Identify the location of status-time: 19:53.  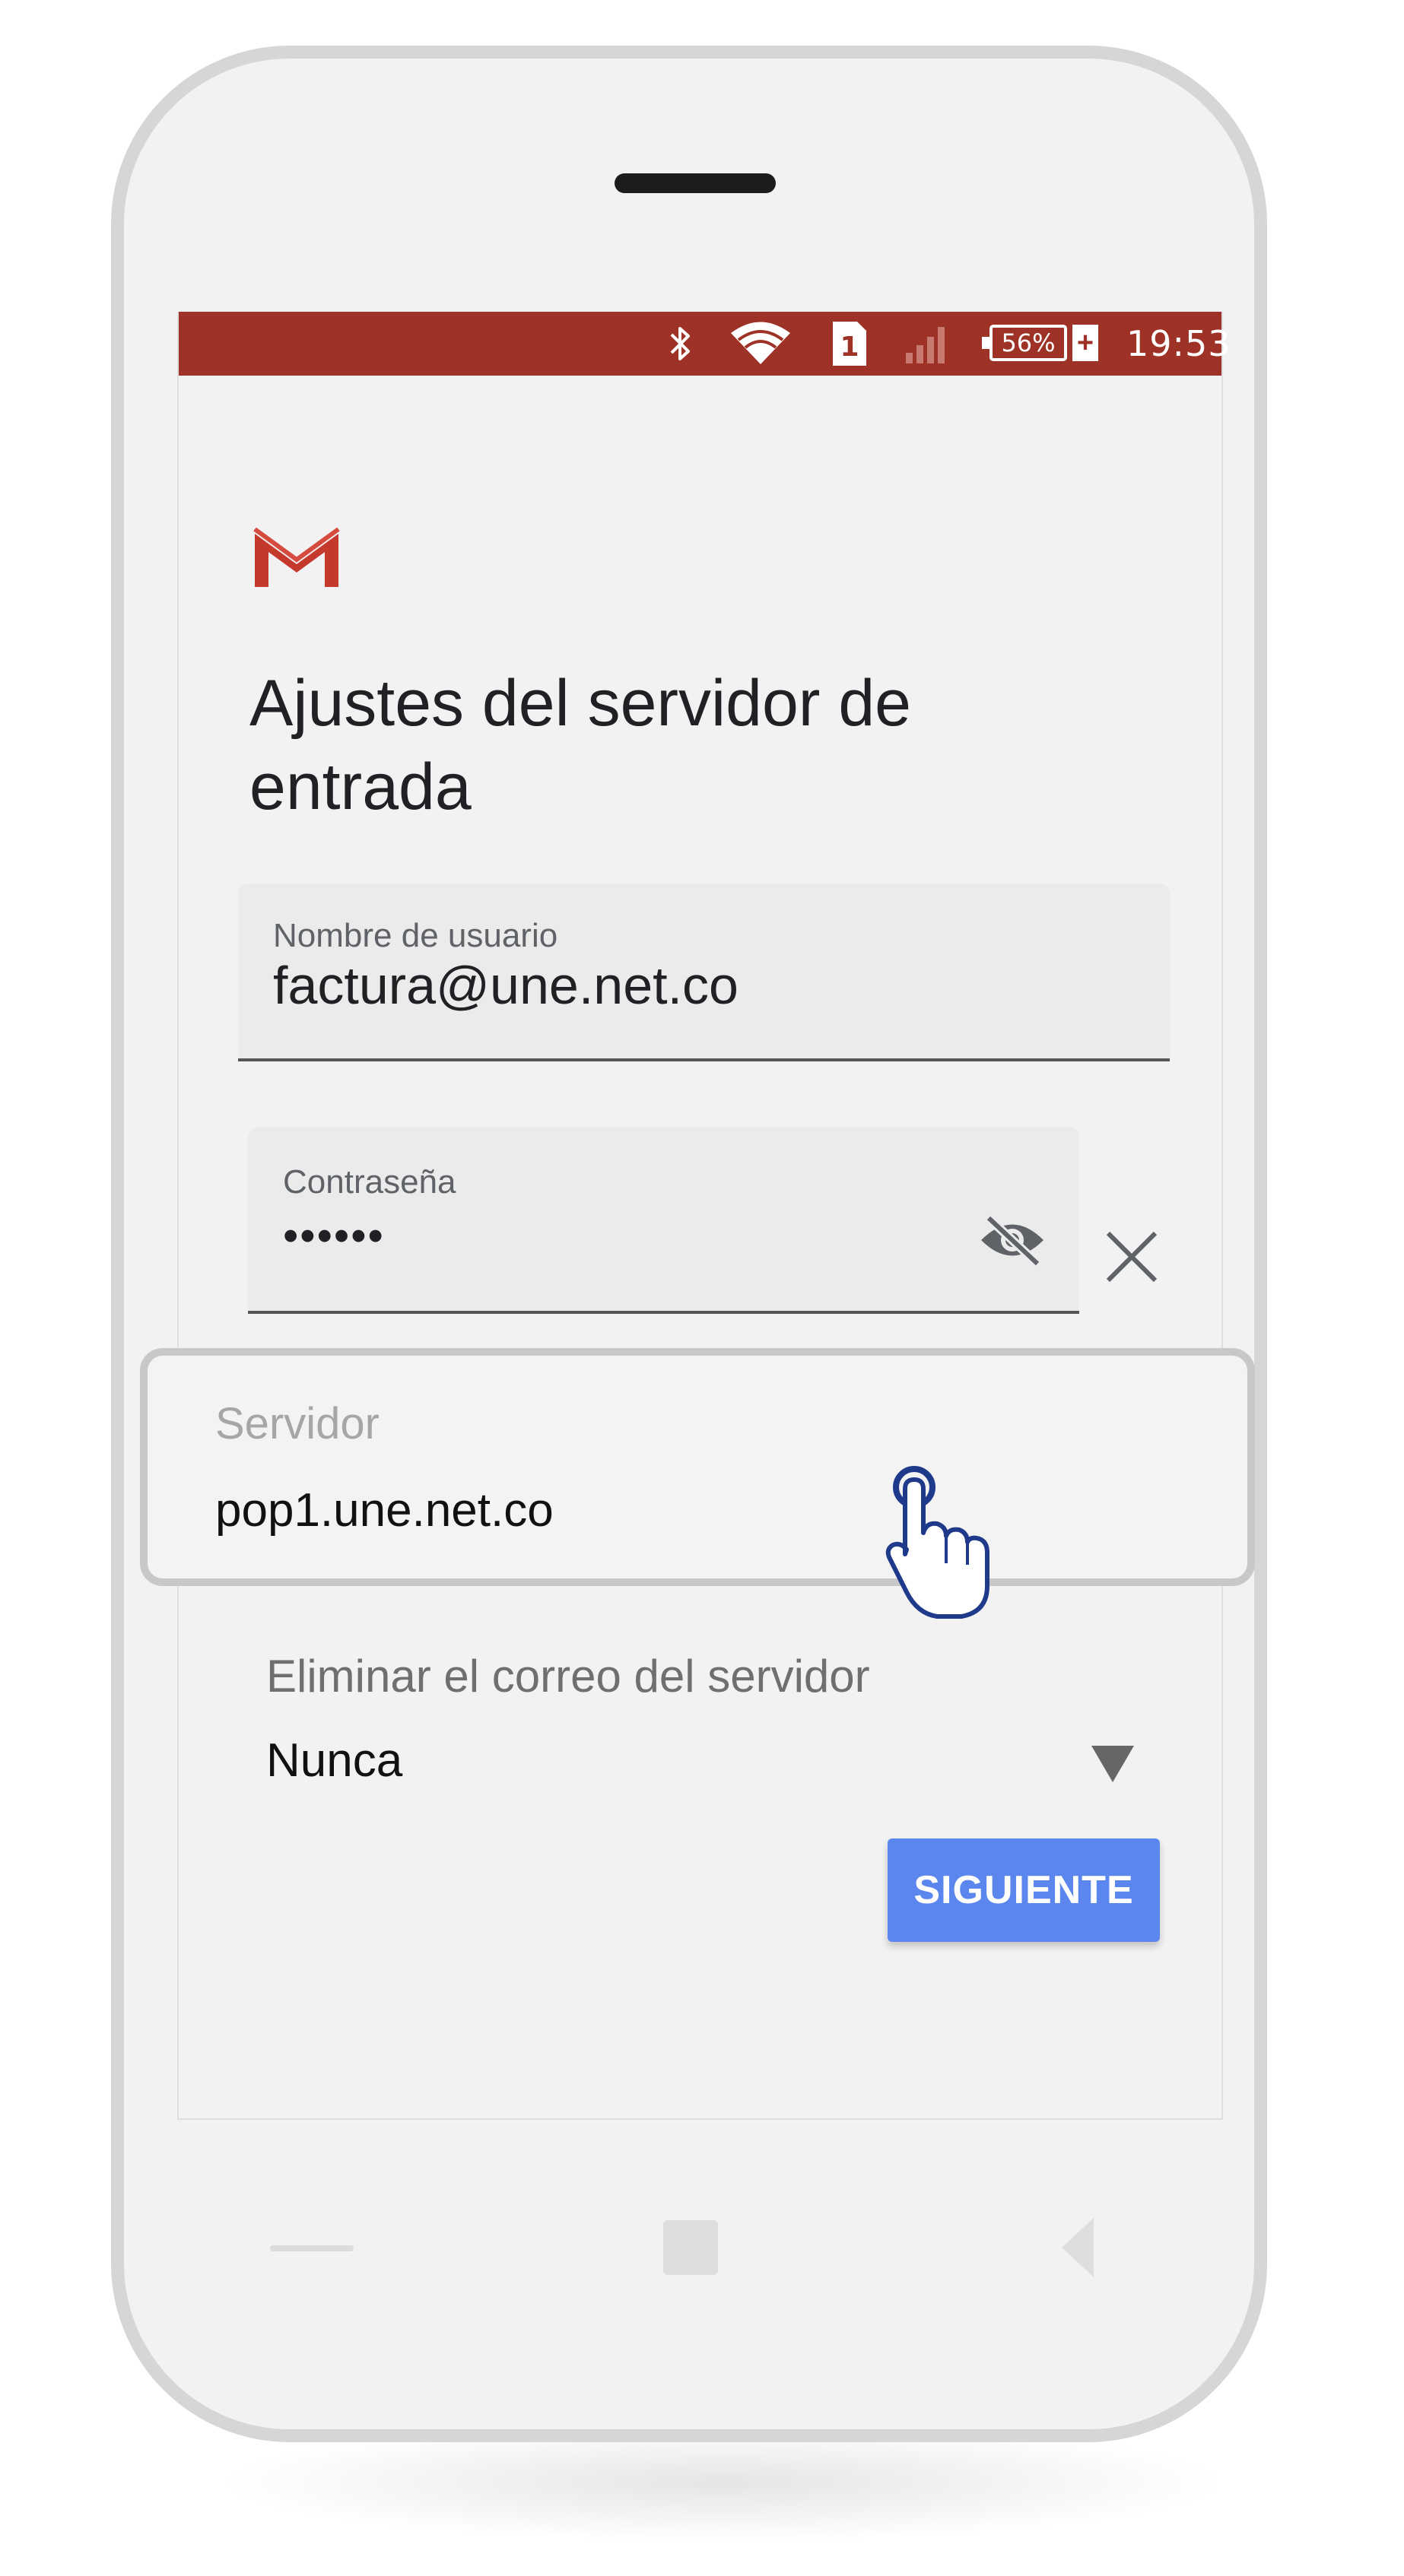
(1178, 343).